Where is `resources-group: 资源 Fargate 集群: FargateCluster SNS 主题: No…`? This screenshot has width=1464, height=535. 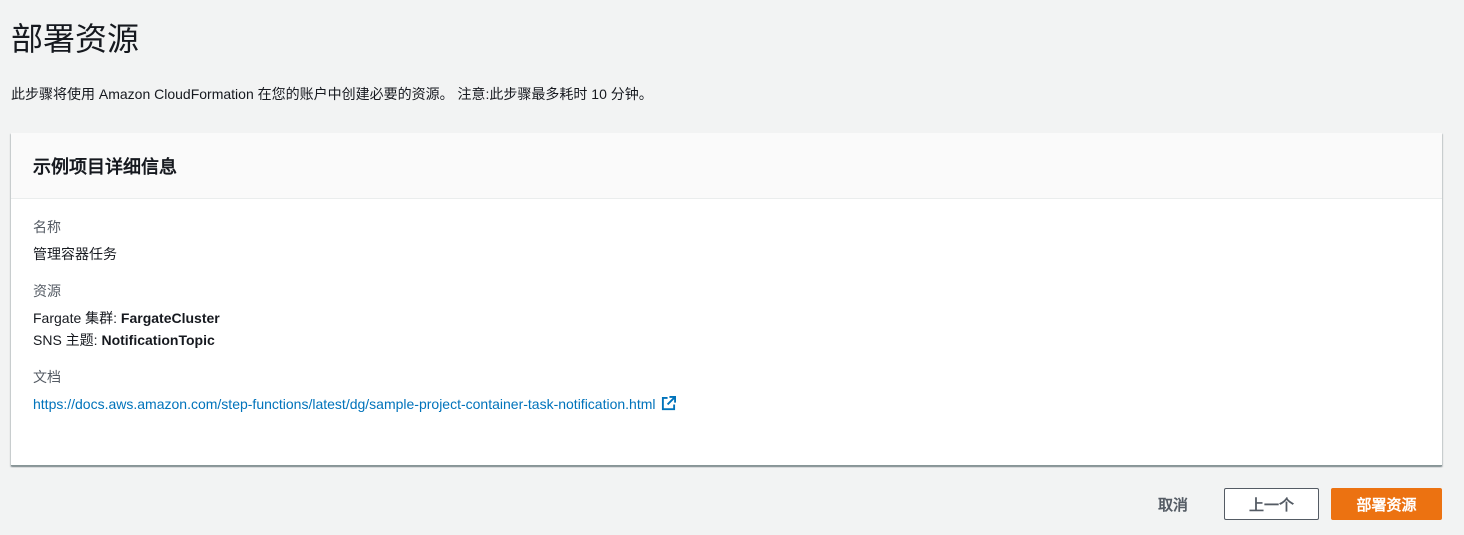
resources-group: 资源 Fargate 集群: FargateCluster SNS 主题: No… is located at coordinates (726, 316).